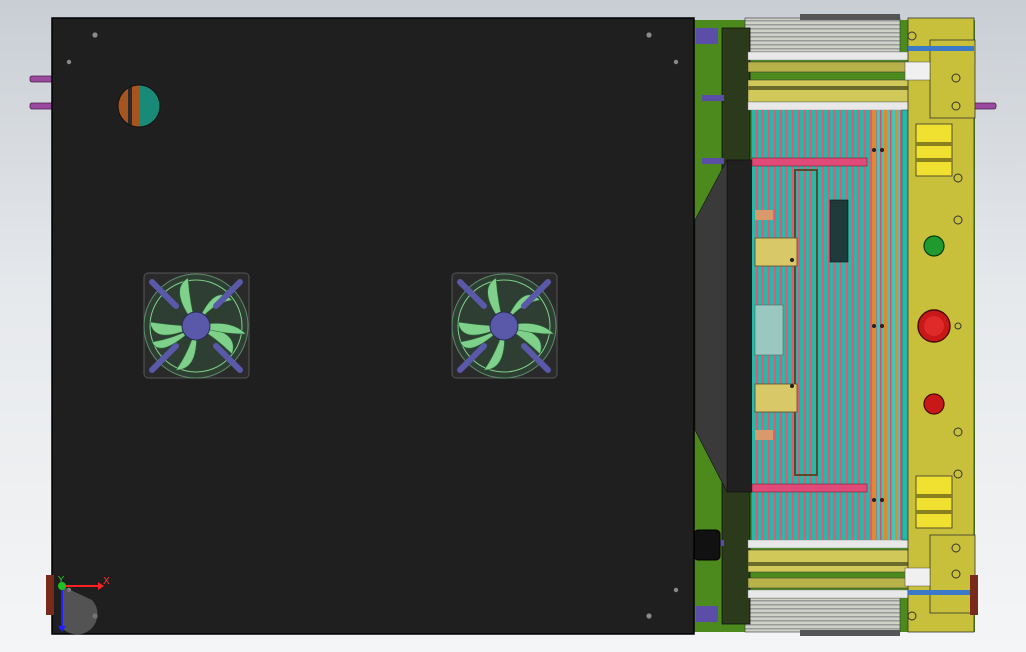  I want to click on axis-y-label: Y, so click(61, 580).